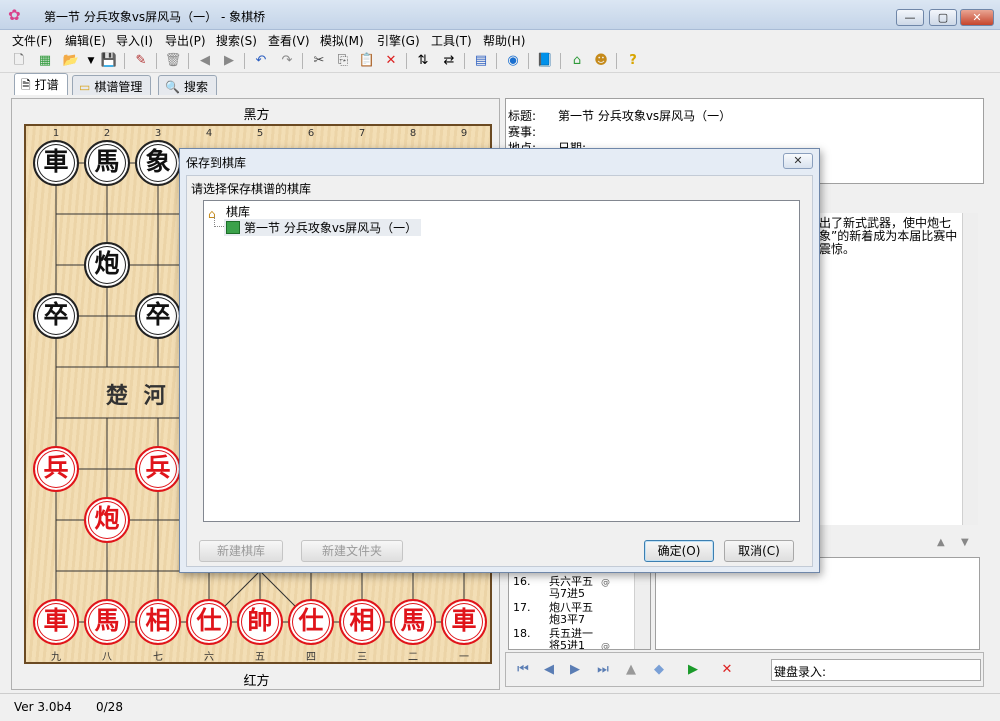 This screenshot has height=721, width=1000. What do you see at coordinates (173, 61) in the screenshot?
I see `trash-icon: 🗑` at bounding box center [173, 61].